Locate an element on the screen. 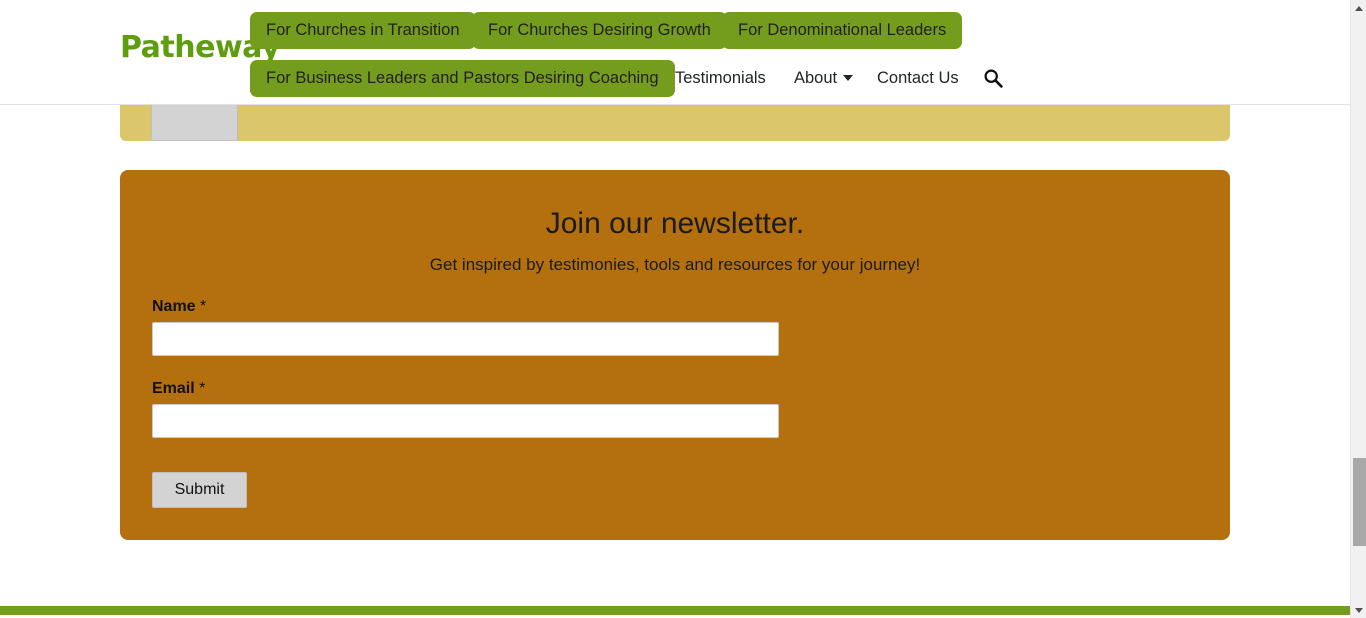 The width and height of the screenshot is (1366, 618). vertical-scrollbar is located at coordinates (1358, 309).